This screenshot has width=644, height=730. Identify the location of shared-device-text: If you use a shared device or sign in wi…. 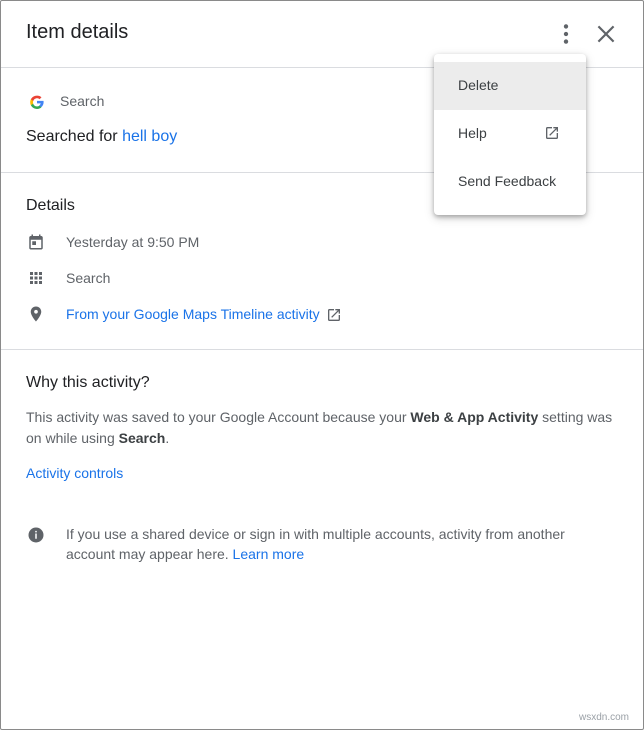
(315, 544).